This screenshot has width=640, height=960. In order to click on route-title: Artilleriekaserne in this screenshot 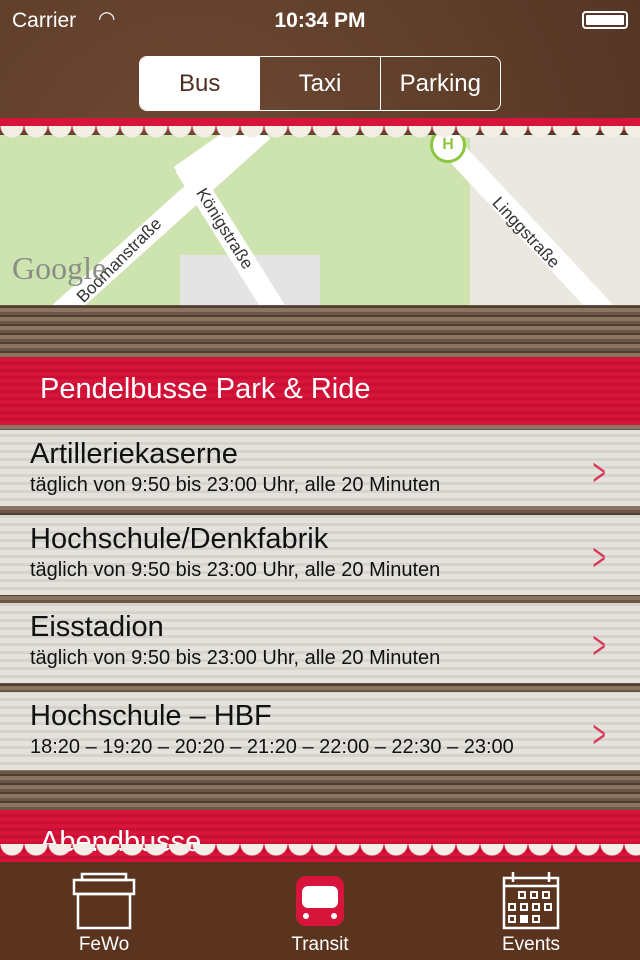, I will do `click(134, 454)`.